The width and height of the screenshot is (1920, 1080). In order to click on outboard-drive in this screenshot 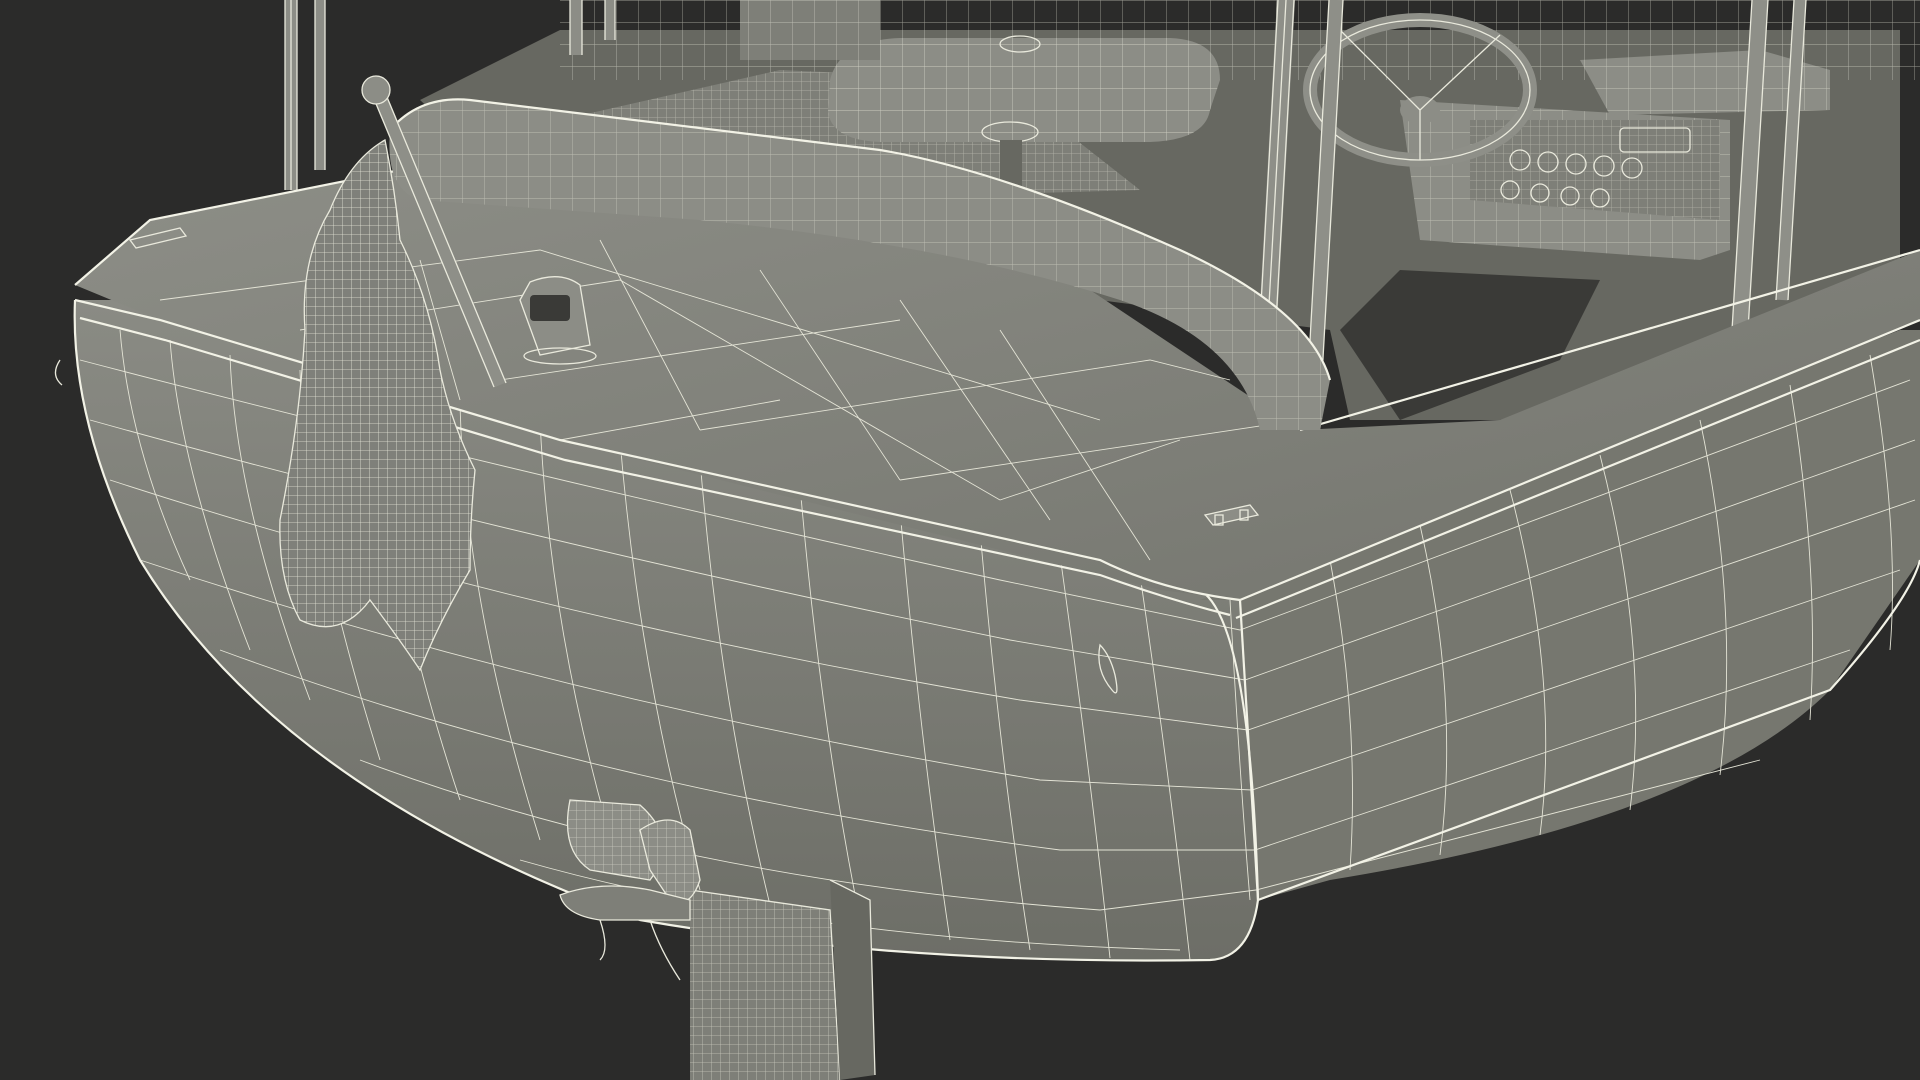, I will do `click(782, 979)`.